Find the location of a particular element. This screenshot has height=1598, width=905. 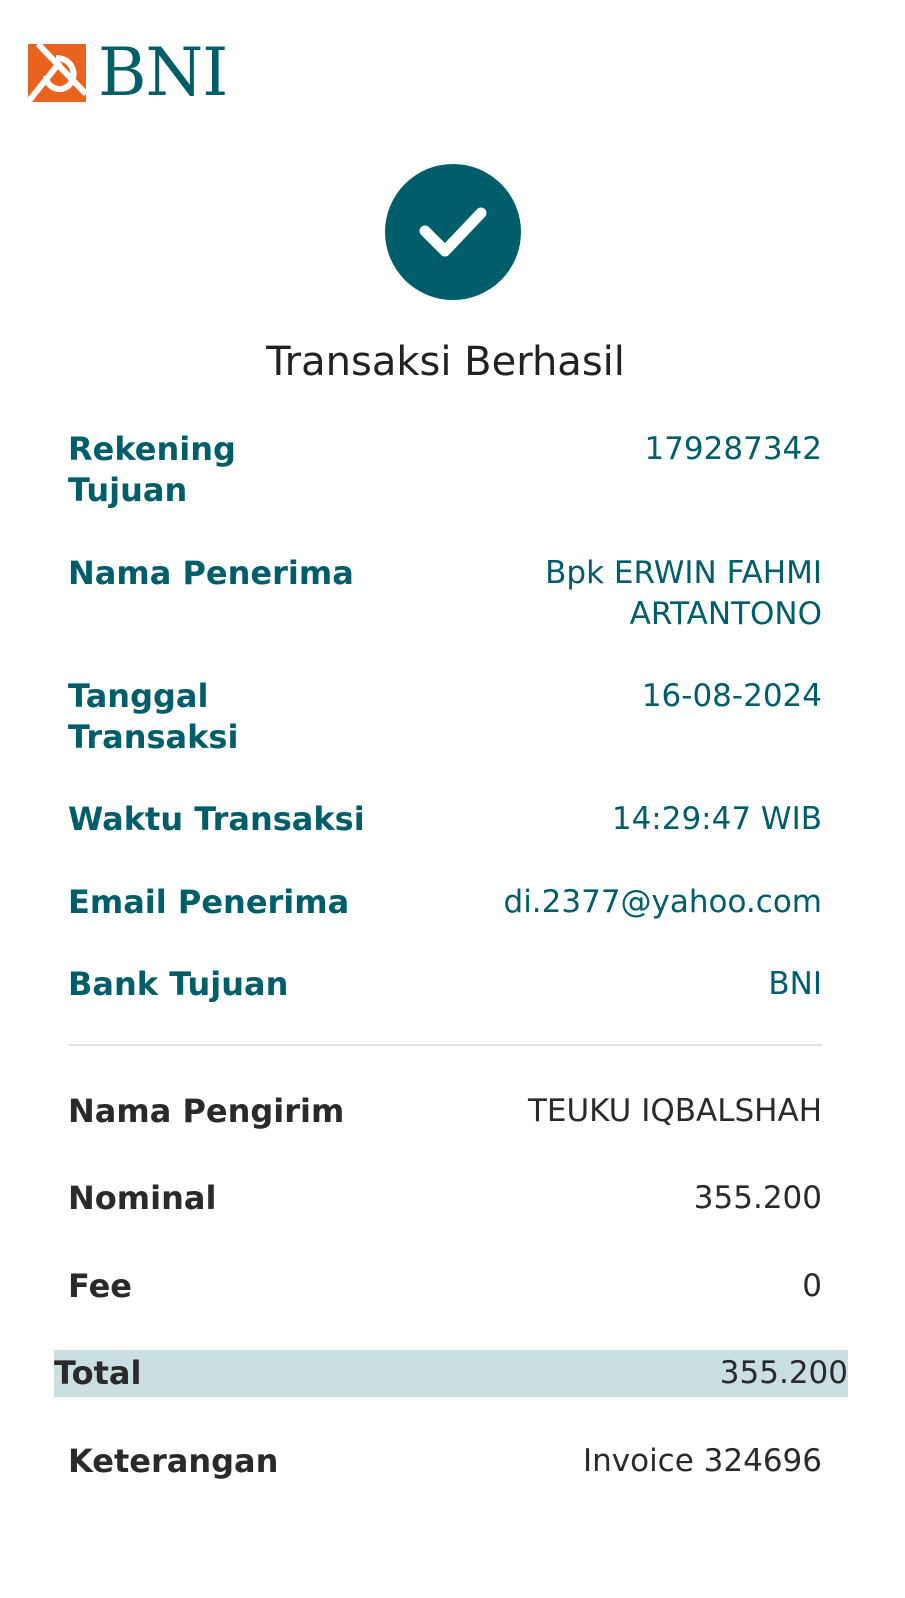

detail-label: Nama Pengirim is located at coordinates (206, 1111).